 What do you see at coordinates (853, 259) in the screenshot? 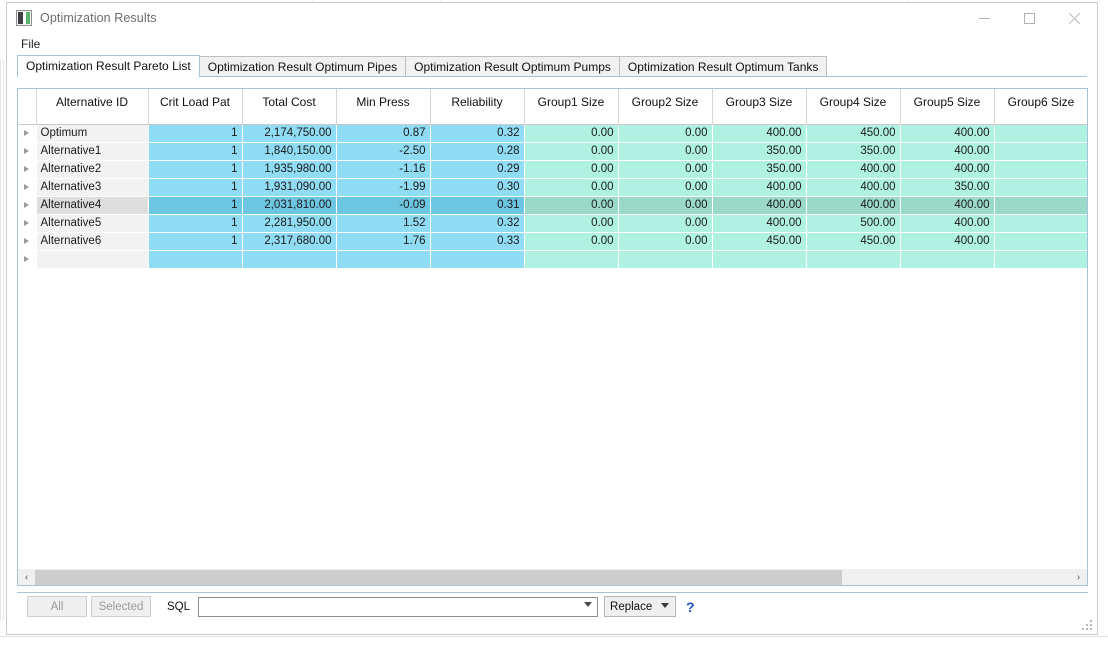
I see `cell-group4-size` at bounding box center [853, 259].